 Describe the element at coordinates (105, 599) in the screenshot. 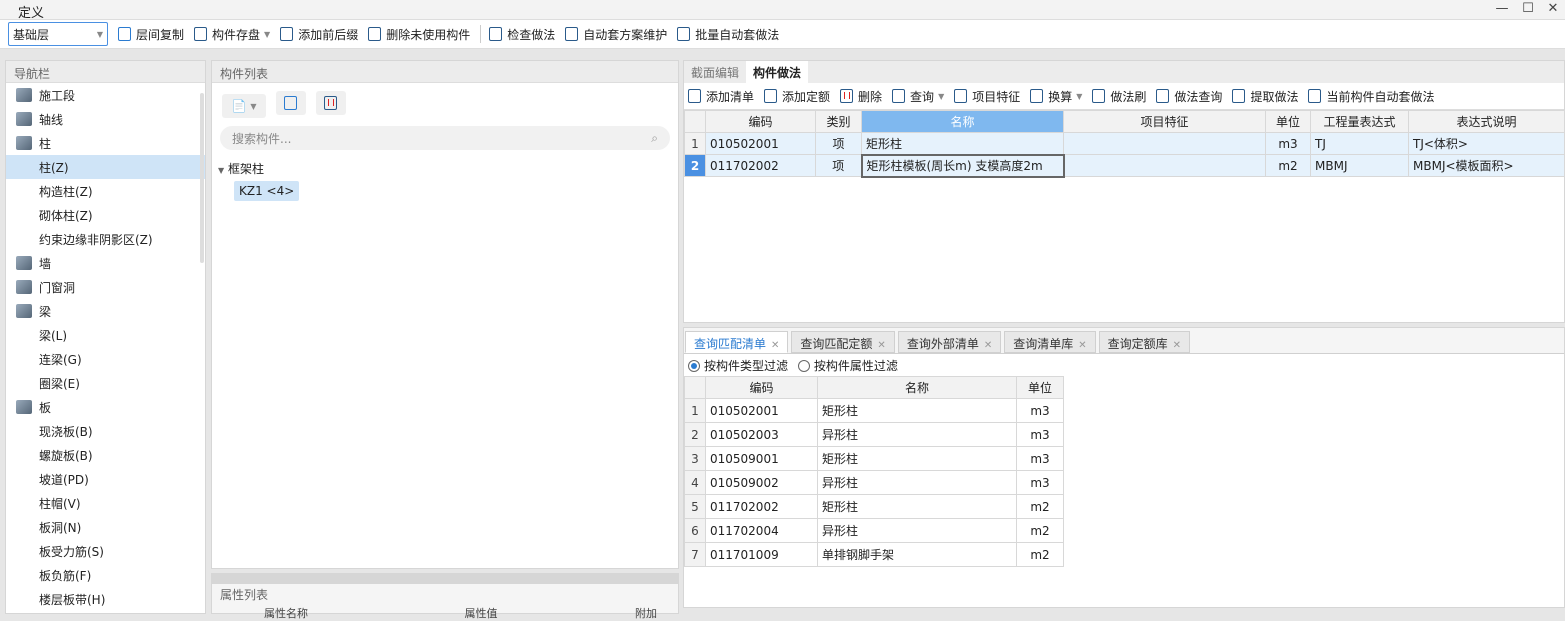

I see `nav-item: 楼层板带(H)` at that location.